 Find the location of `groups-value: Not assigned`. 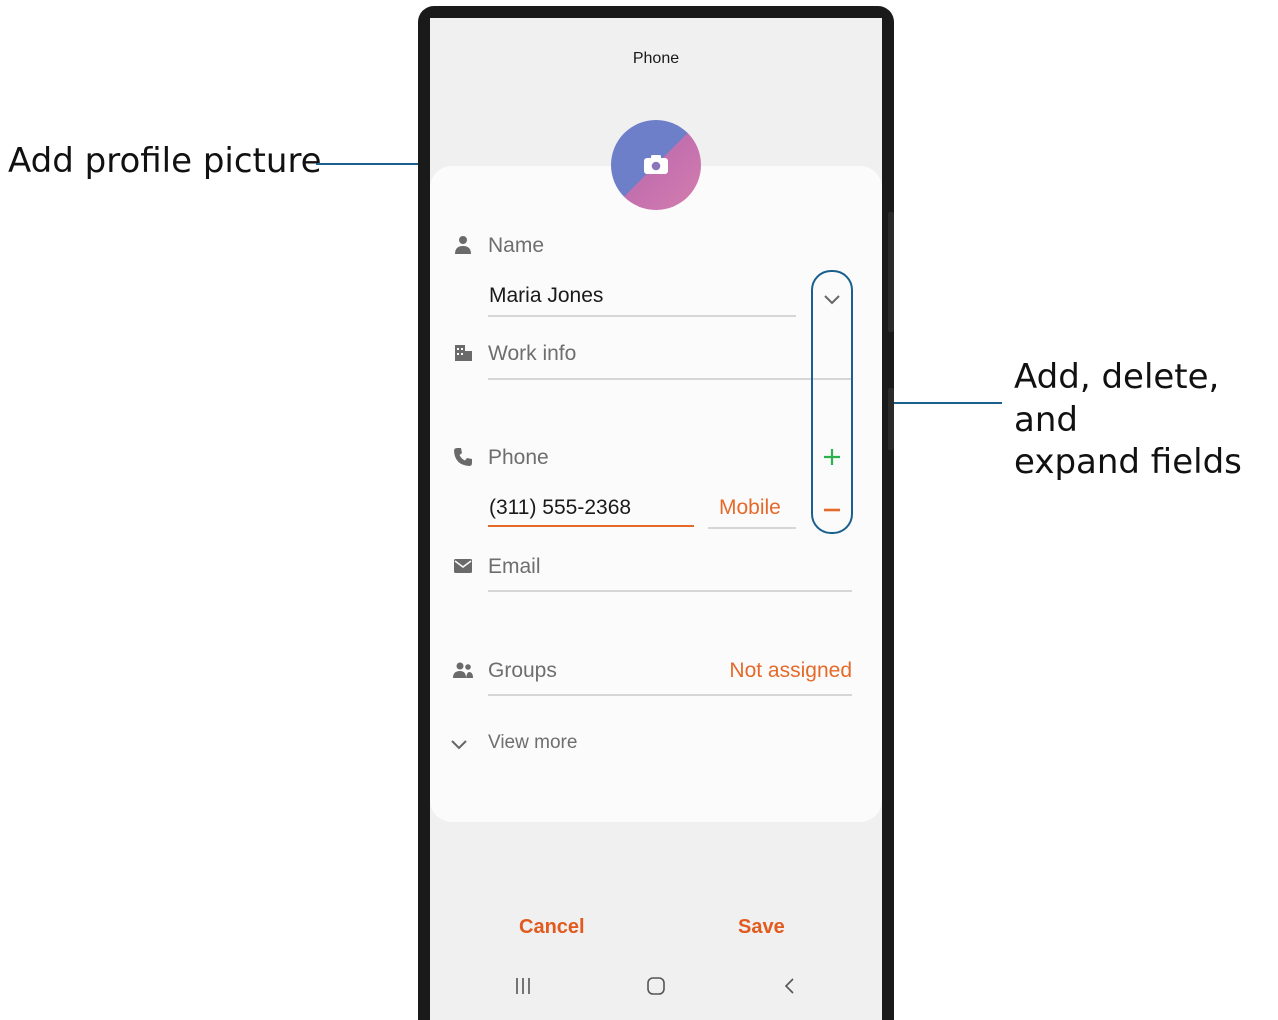

groups-value: Not assigned is located at coordinates (790, 671).